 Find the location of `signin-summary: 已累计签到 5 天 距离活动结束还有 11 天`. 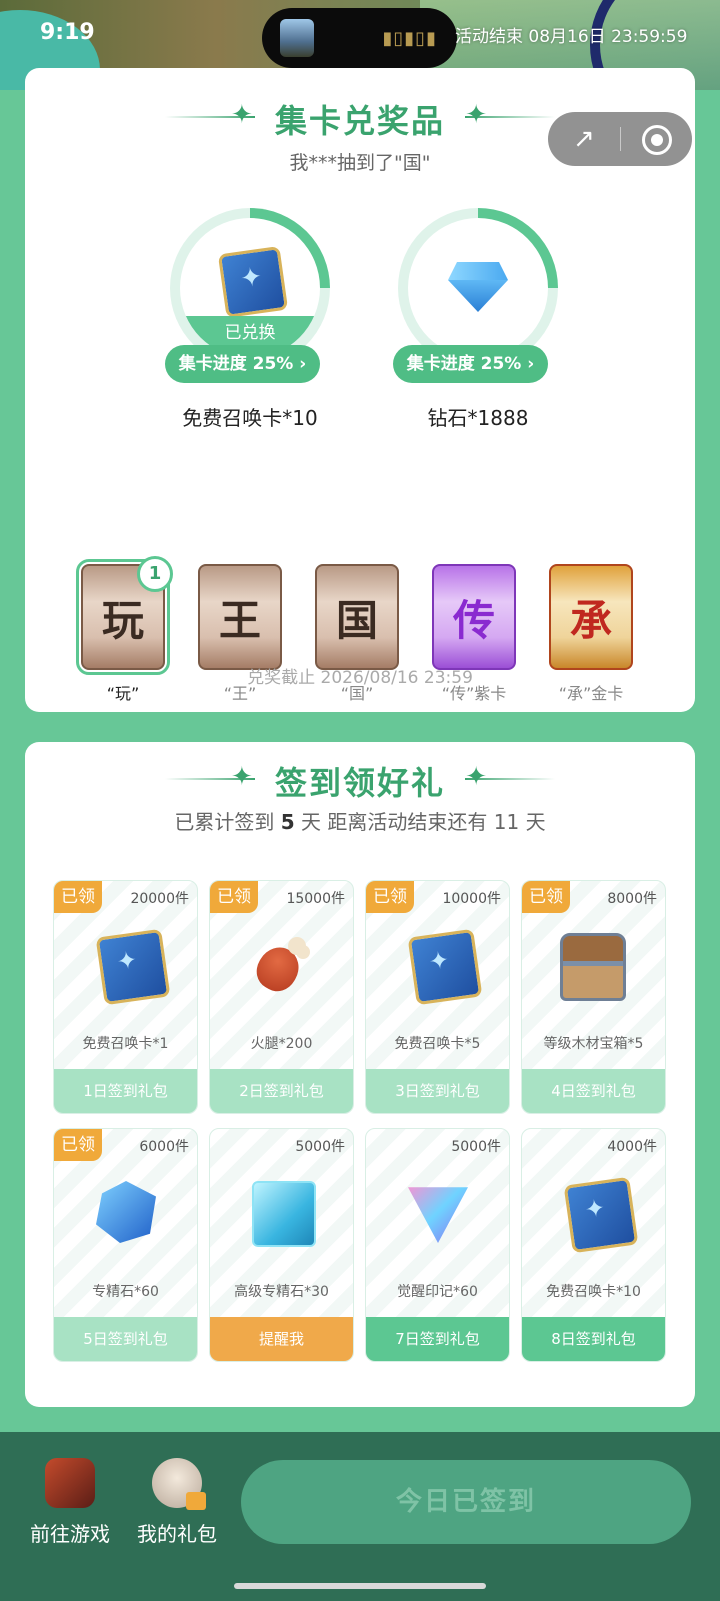

signin-summary: 已累计签到 5 天 距离活动结束还有 11 天 is located at coordinates (360, 820).